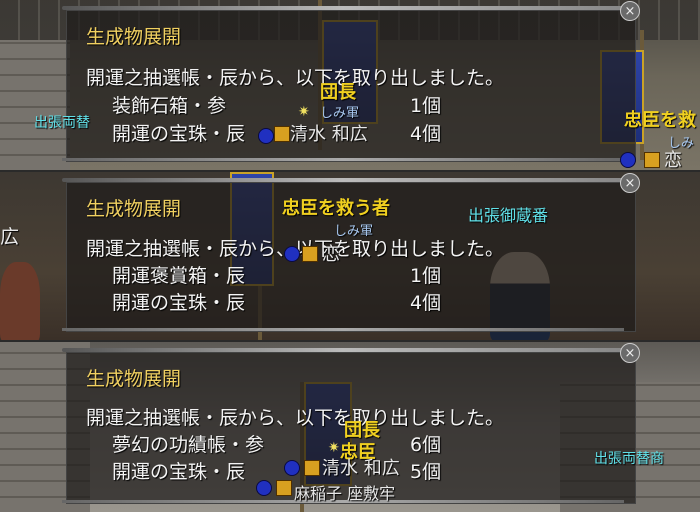  What do you see at coordinates (169, 106) in the screenshot?
I see `loot-item-name: 装飾石箱・参` at bounding box center [169, 106].